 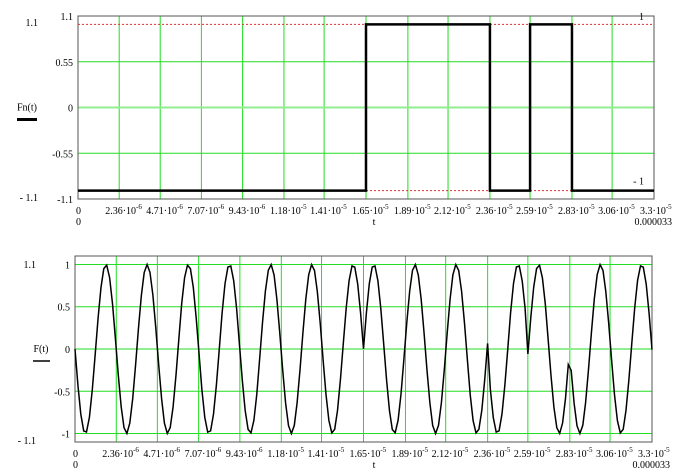 I want to click on y-tick-label: -0.55, so click(x=62, y=154).